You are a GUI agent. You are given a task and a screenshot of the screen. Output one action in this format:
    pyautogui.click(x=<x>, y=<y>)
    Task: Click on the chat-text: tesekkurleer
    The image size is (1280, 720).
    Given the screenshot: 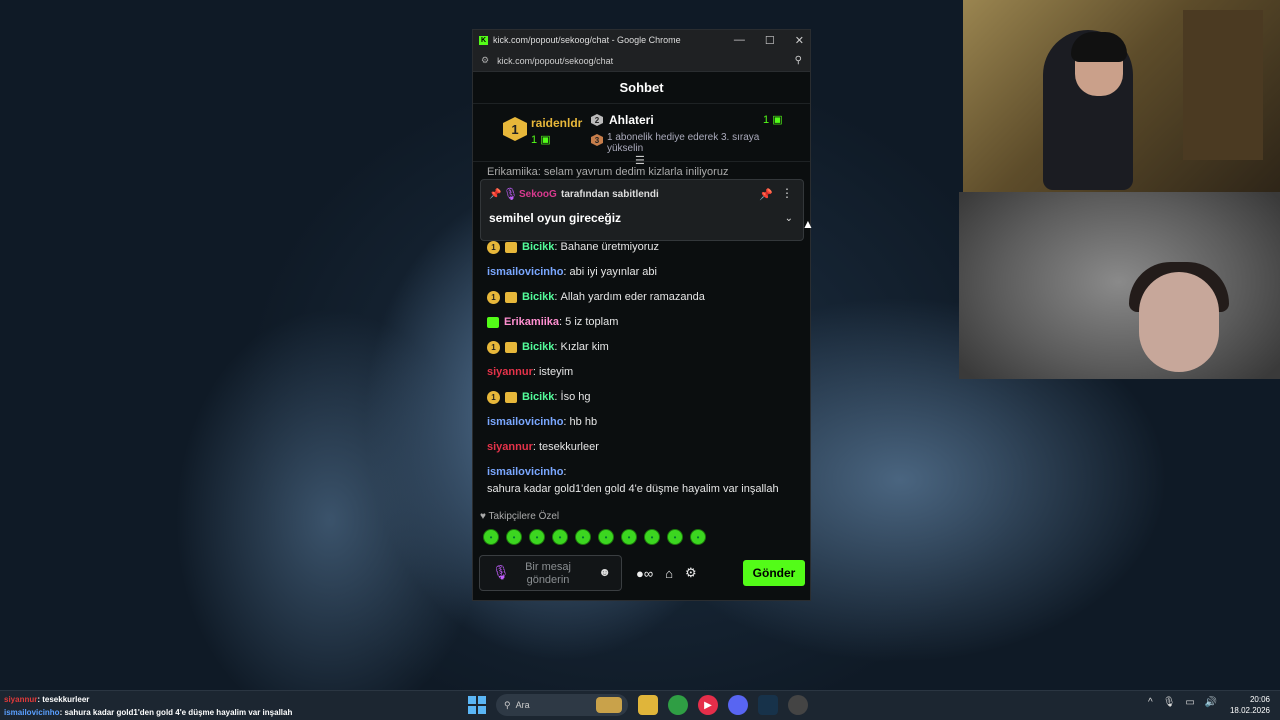 What is the action you would take?
    pyautogui.click(x=568, y=447)
    